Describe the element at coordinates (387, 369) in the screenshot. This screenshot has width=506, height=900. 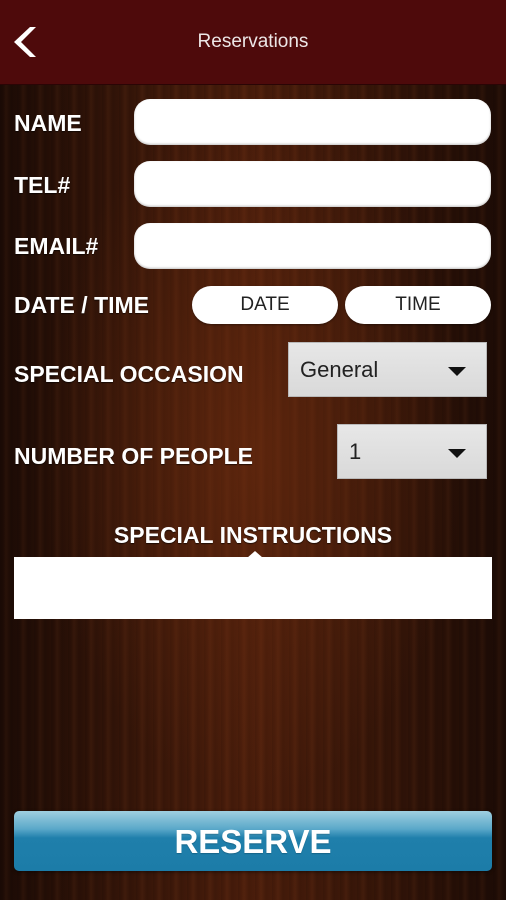
I see `special-occasion-dropdown: General` at that location.